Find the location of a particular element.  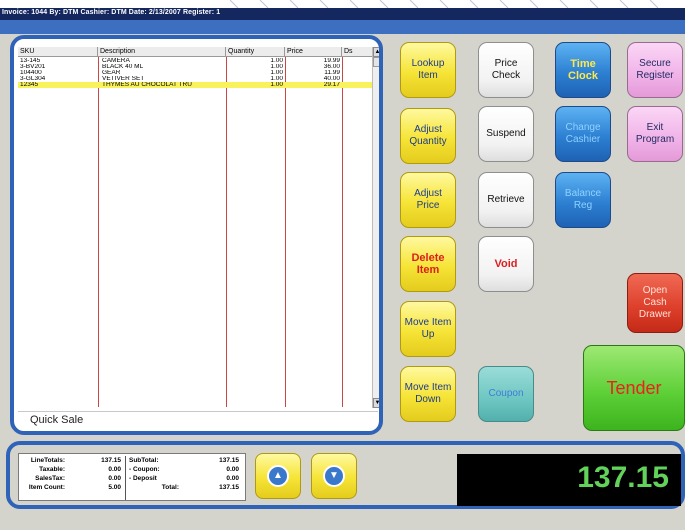

sales-tax-label: SalesTax: is located at coordinates (50, 478).